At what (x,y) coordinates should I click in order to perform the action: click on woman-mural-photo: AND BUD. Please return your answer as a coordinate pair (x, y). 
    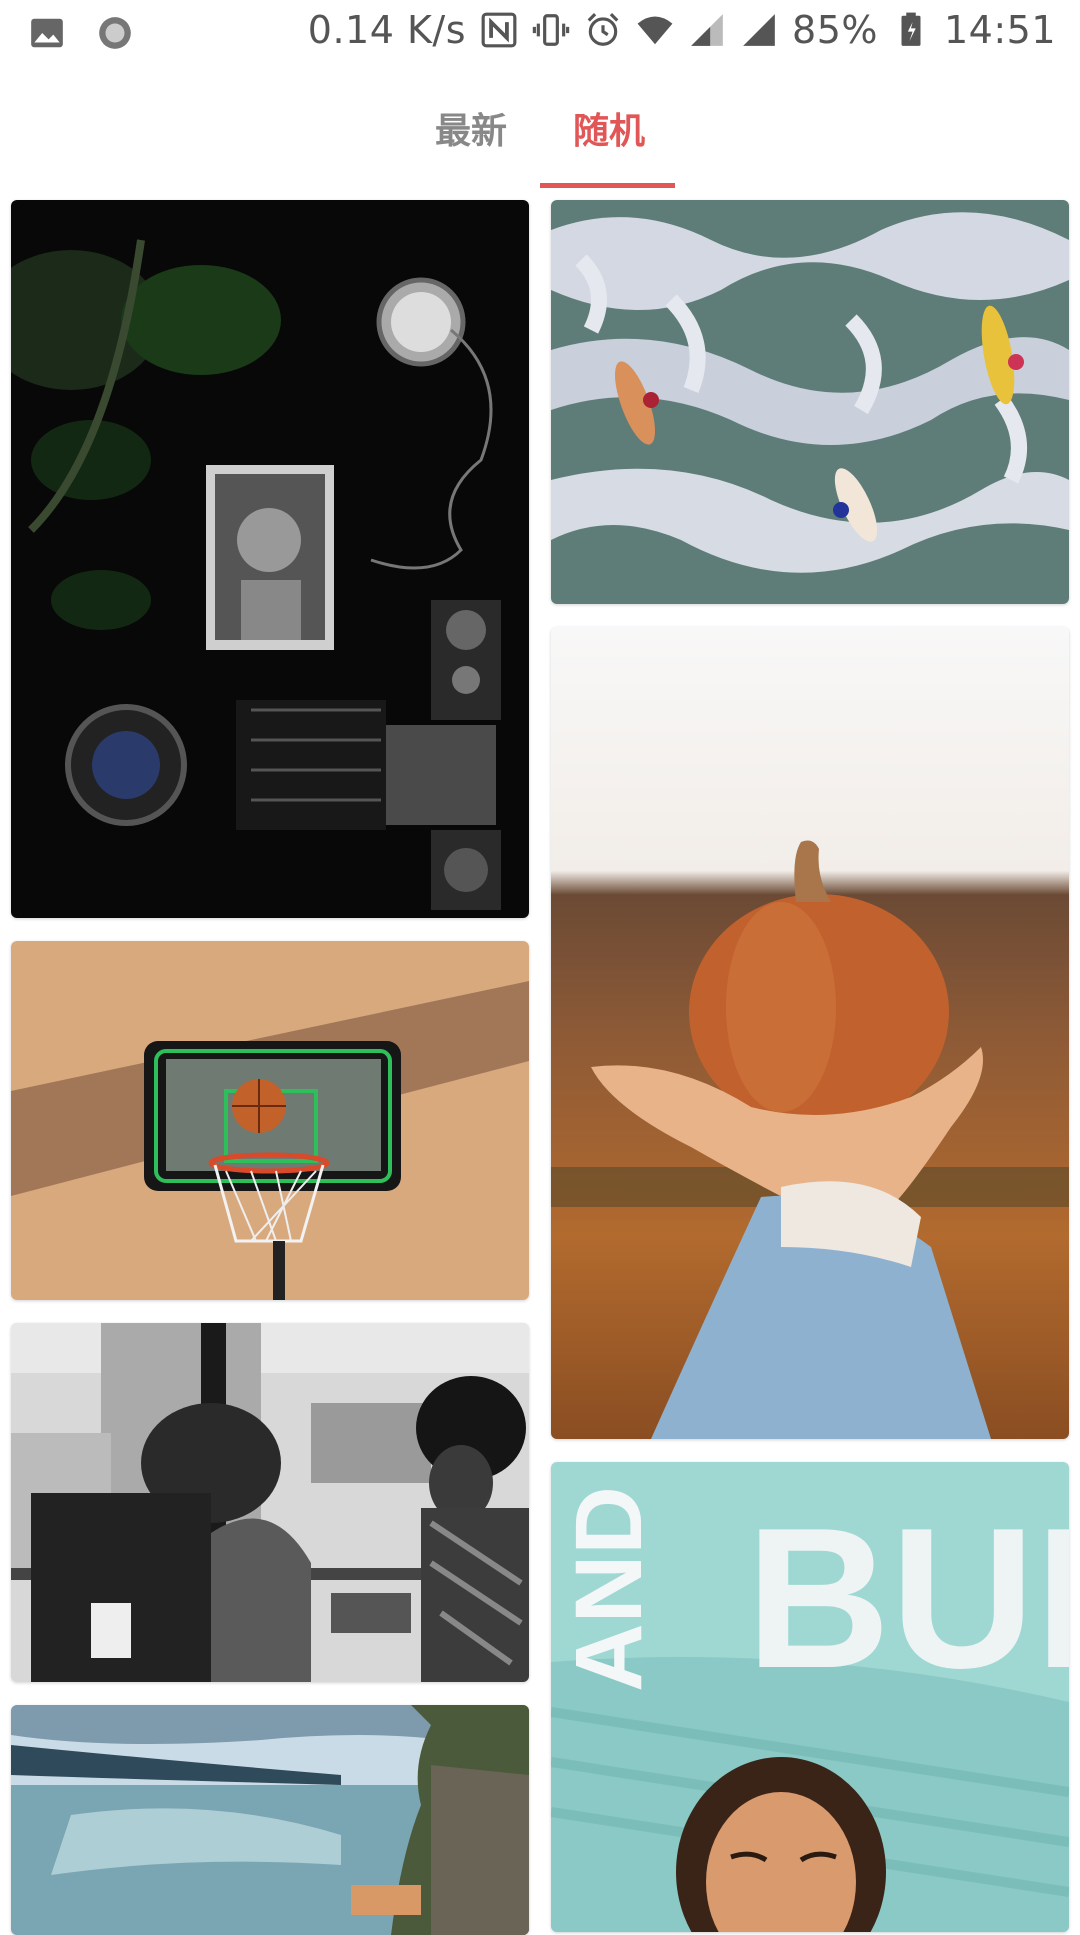
    Looking at the image, I should click on (810, 1697).